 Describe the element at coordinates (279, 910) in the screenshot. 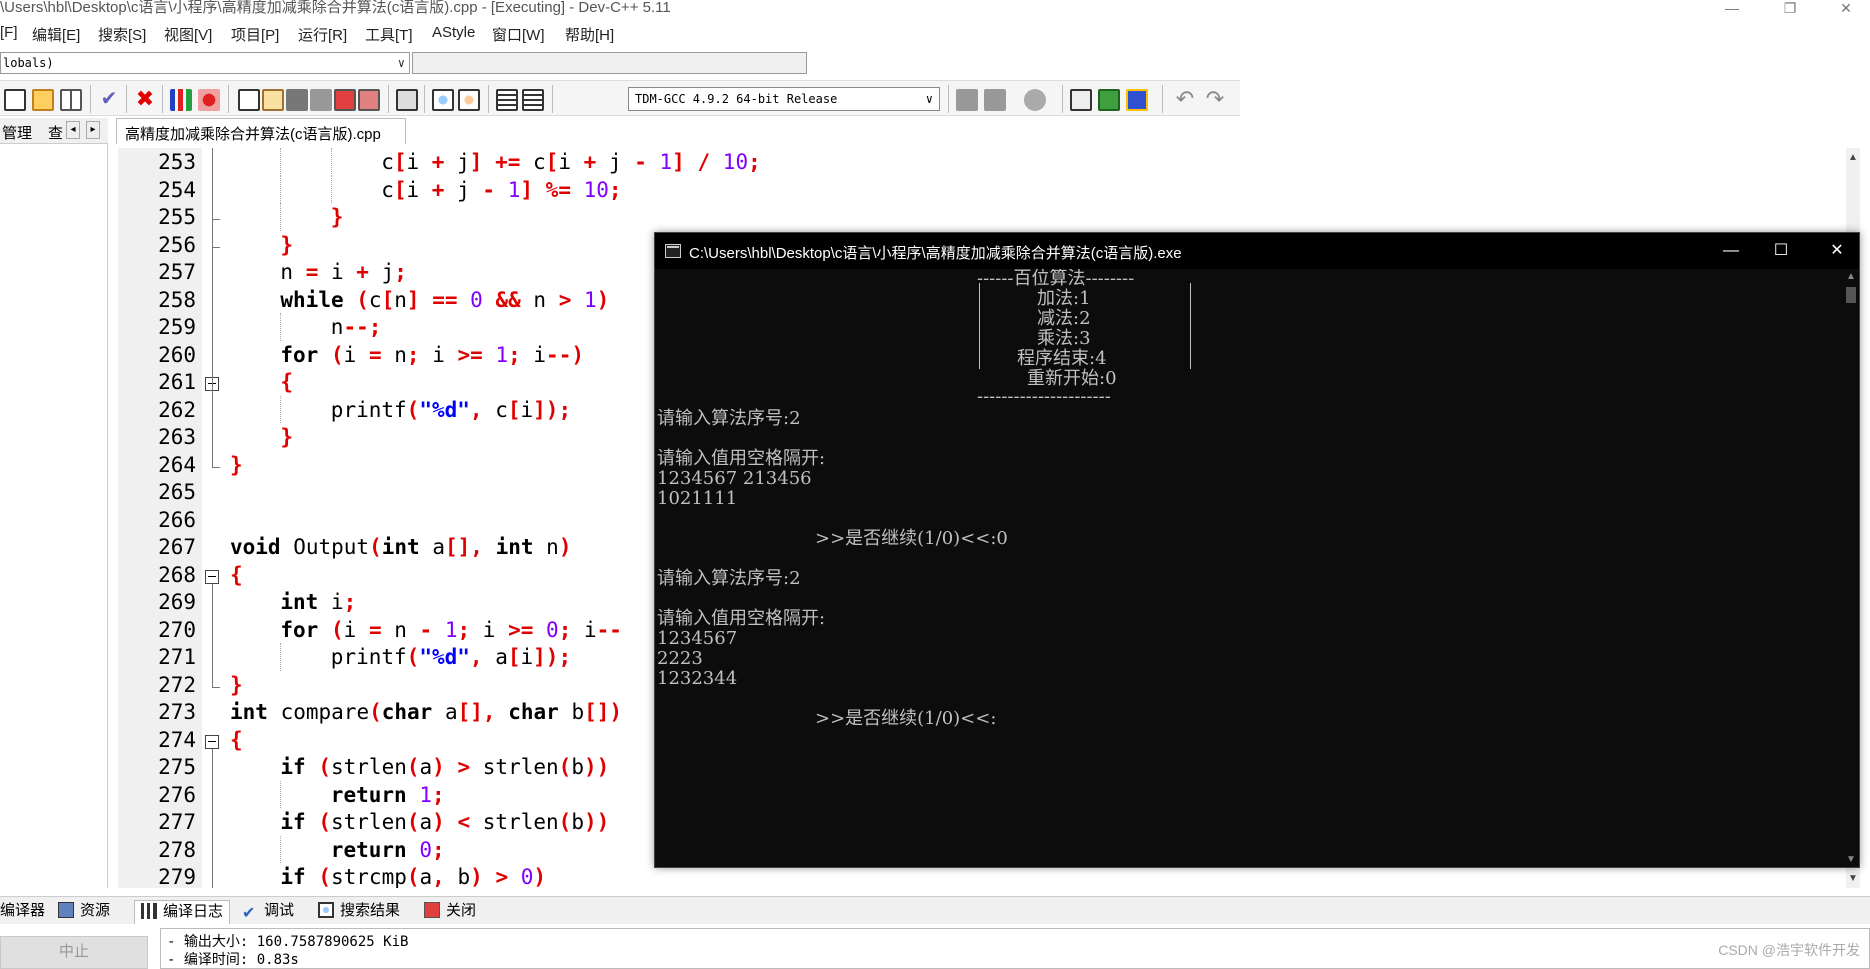

I see `tab-debug-label: 调试` at that location.